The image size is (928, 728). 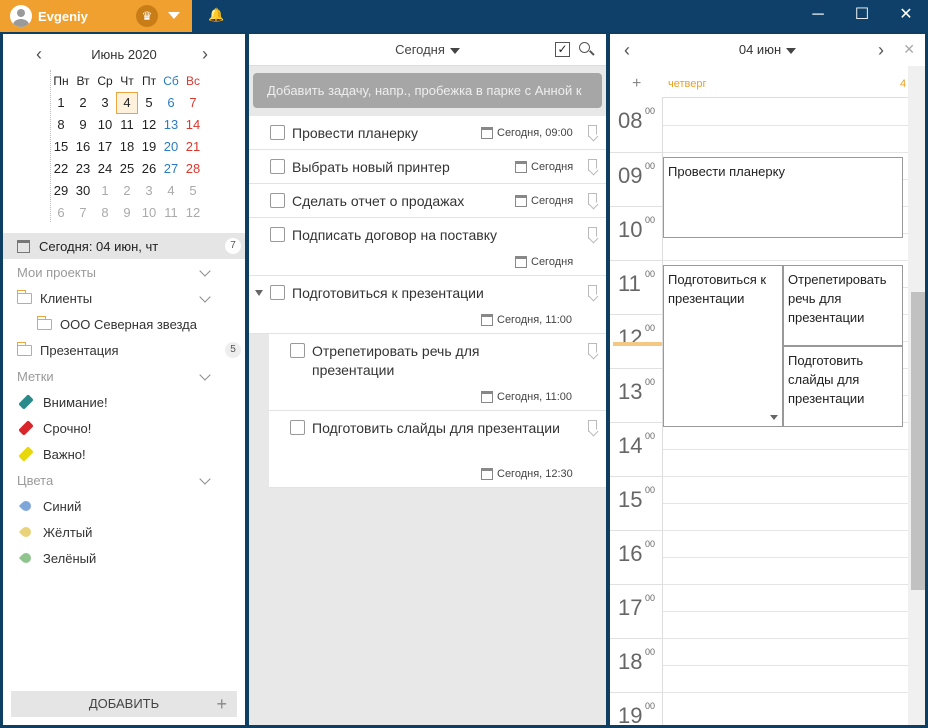 What do you see at coordinates (61, 169) in the screenshot?
I see `calendar-day: 22` at bounding box center [61, 169].